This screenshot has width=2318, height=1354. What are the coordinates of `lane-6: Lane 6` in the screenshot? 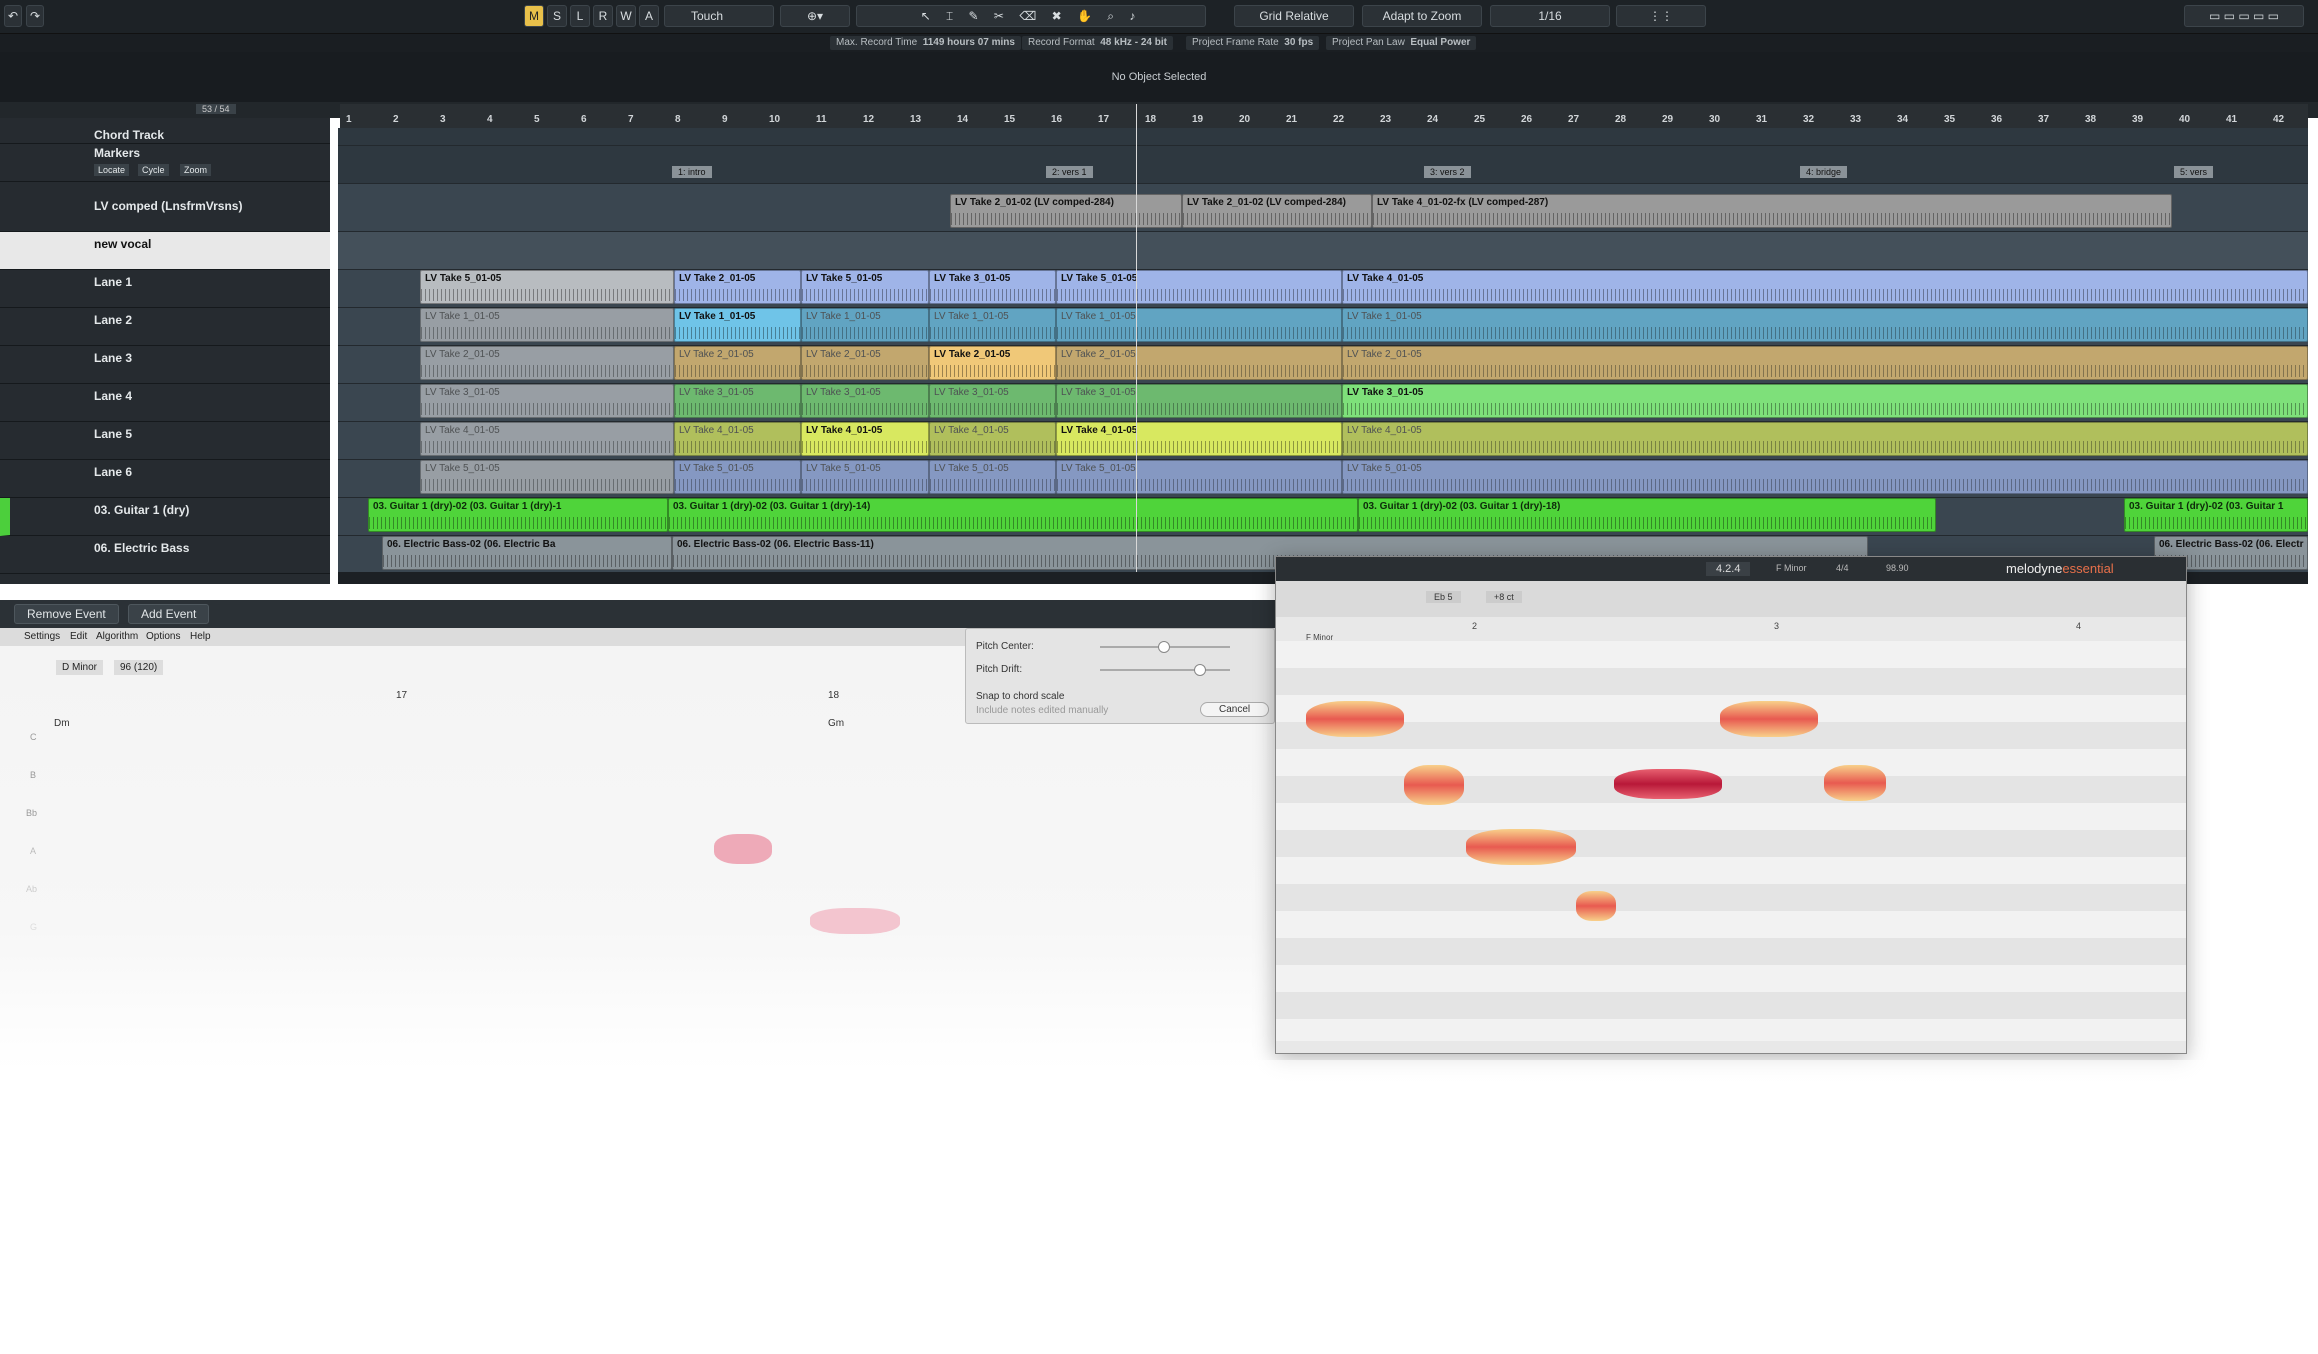 It's located at (165, 479).